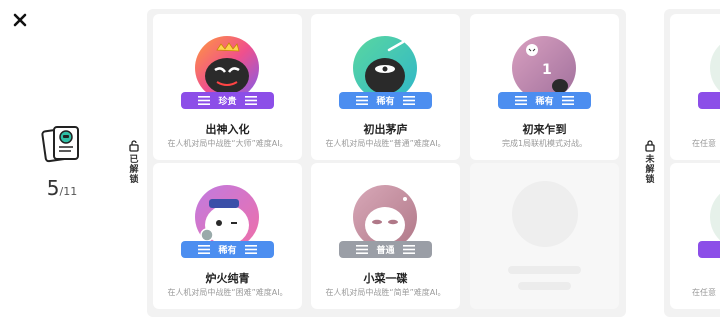 This screenshot has height=326, width=720. I want to click on achievement-title: 初出茅庐, so click(385, 129).